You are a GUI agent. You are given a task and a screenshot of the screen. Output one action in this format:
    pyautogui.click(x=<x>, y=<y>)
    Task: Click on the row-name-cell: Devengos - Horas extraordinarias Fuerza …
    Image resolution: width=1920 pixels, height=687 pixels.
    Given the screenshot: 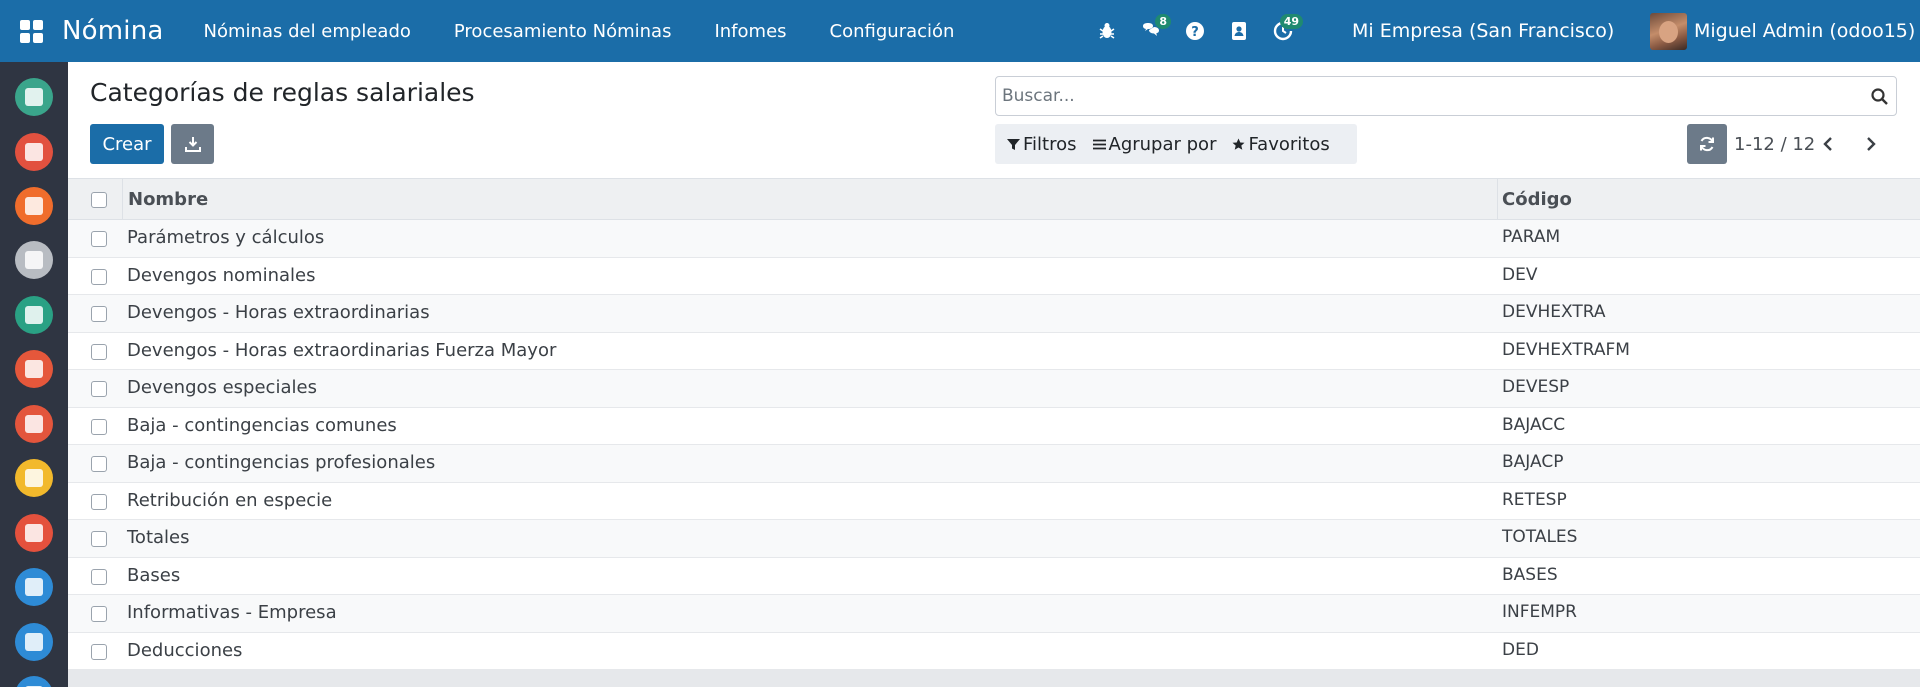 What is the action you would take?
    pyautogui.click(x=342, y=350)
    